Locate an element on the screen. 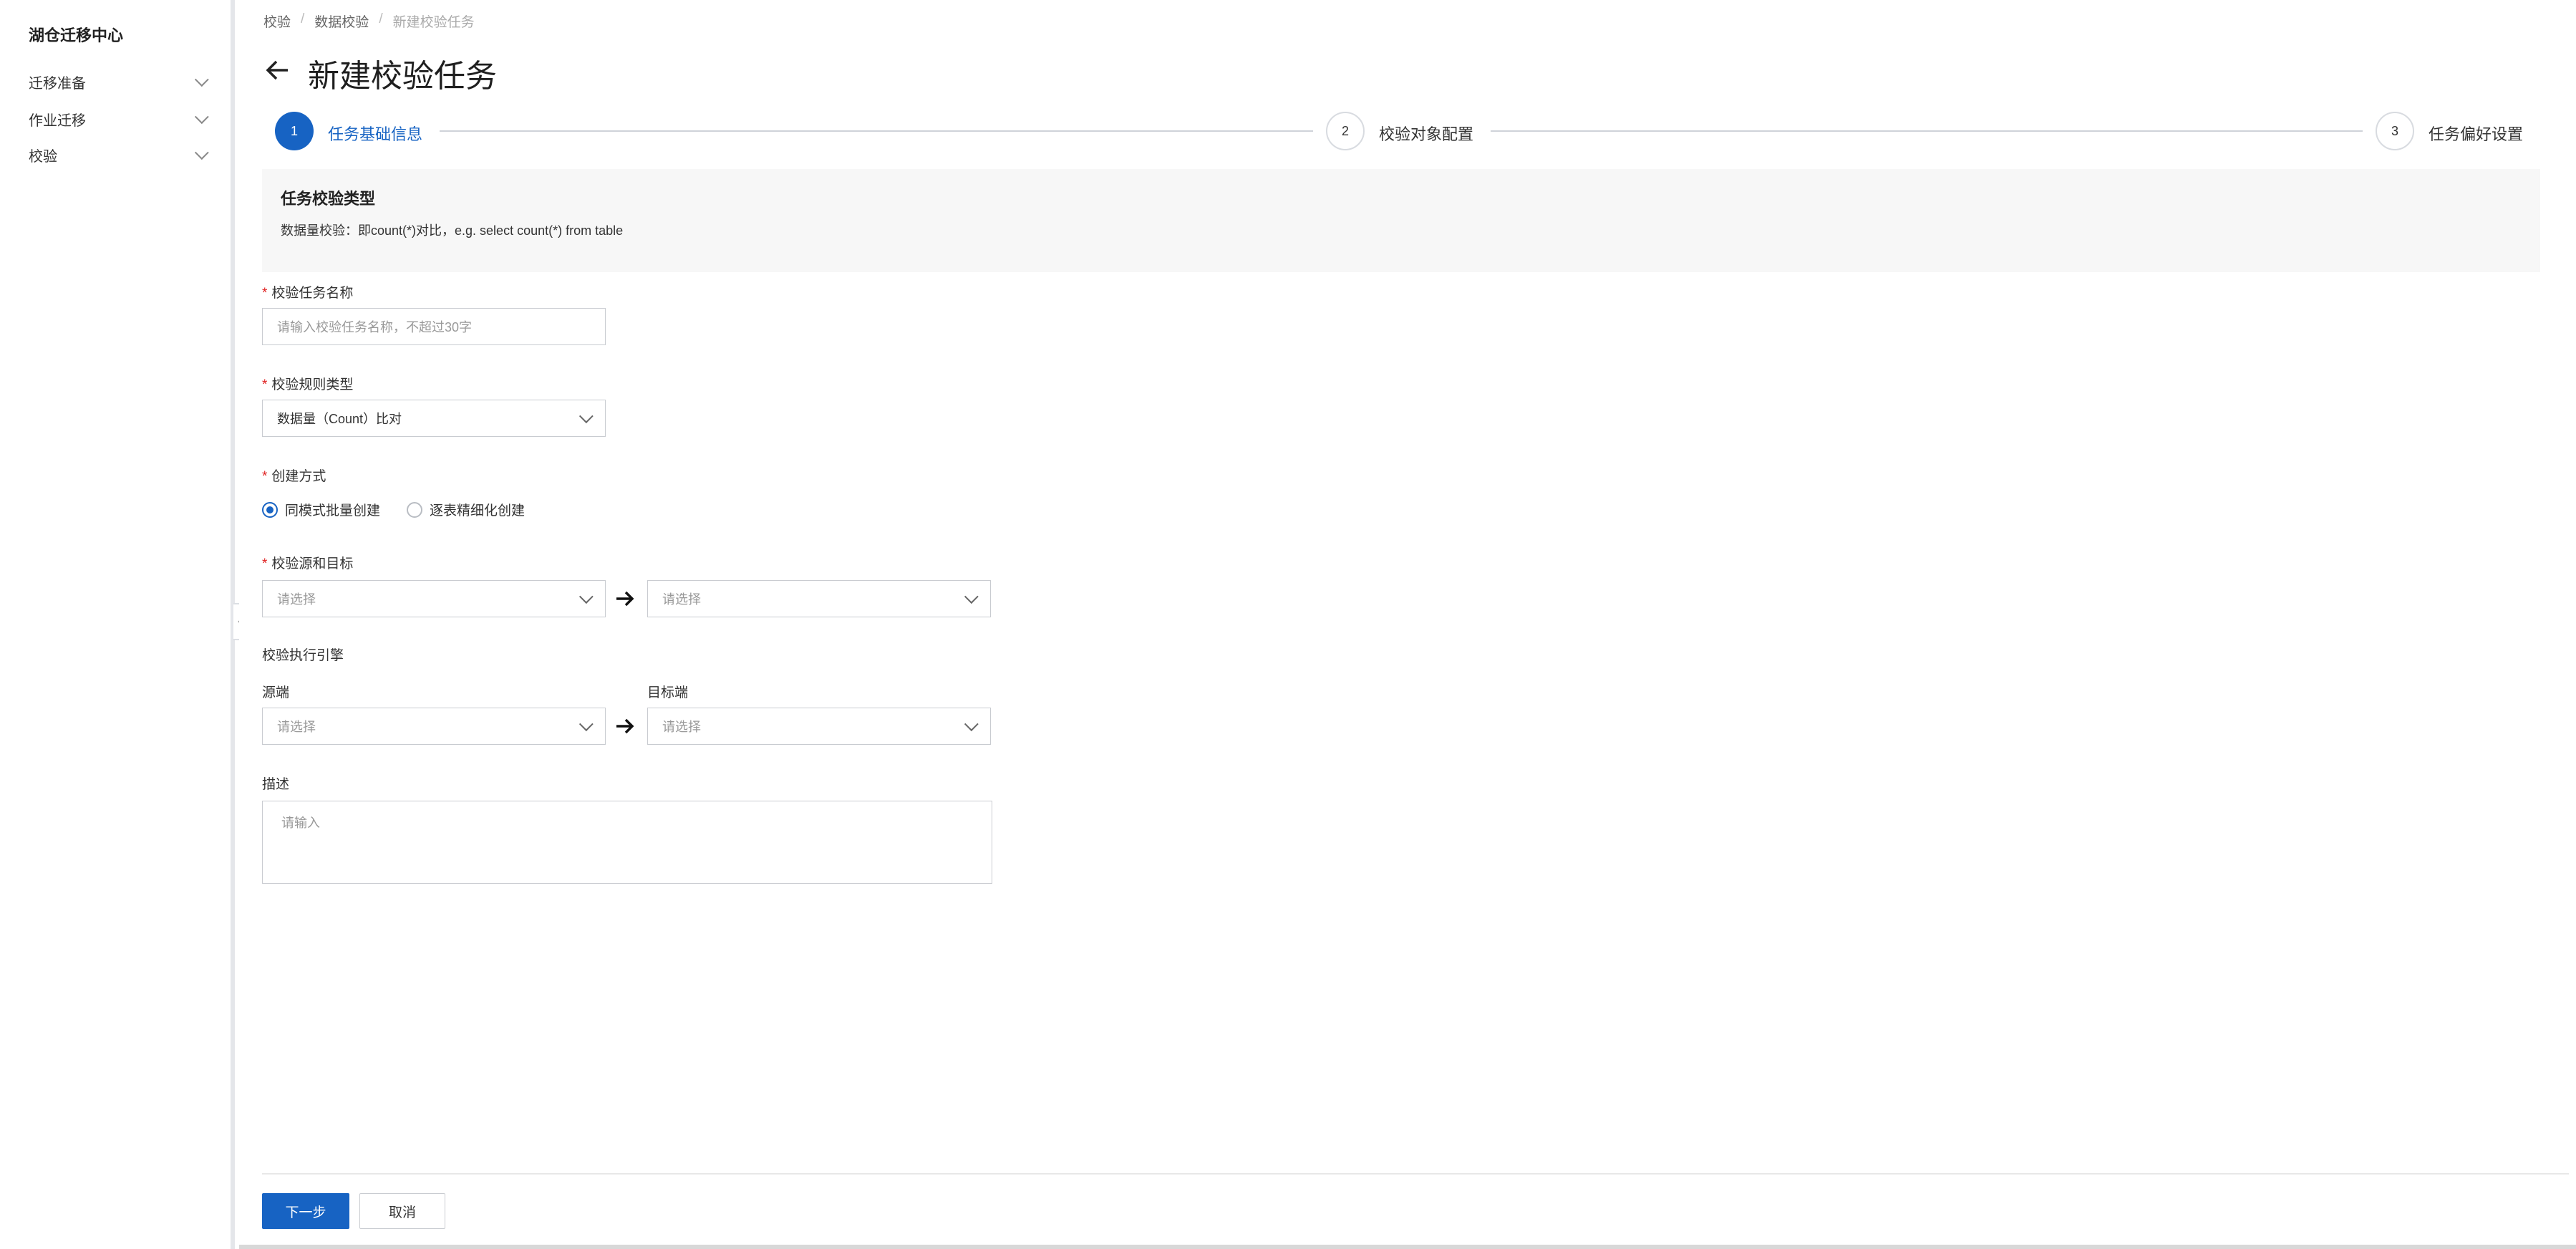 This screenshot has width=2576, height=1249. sidebar: 湖仓迁移中心 迁移准备 作业迁移 校验 is located at coordinates (118, 624).